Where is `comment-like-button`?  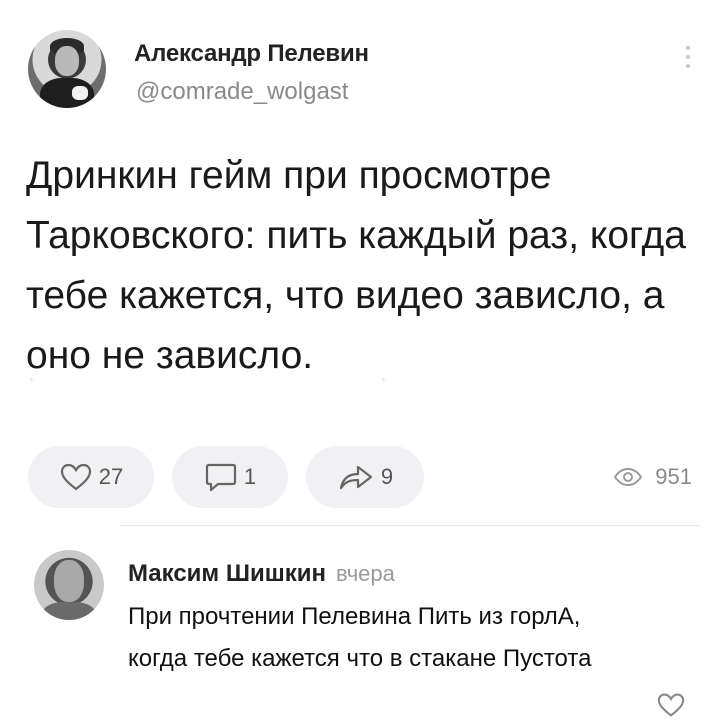 comment-like-button is located at coordinates (671, 707).